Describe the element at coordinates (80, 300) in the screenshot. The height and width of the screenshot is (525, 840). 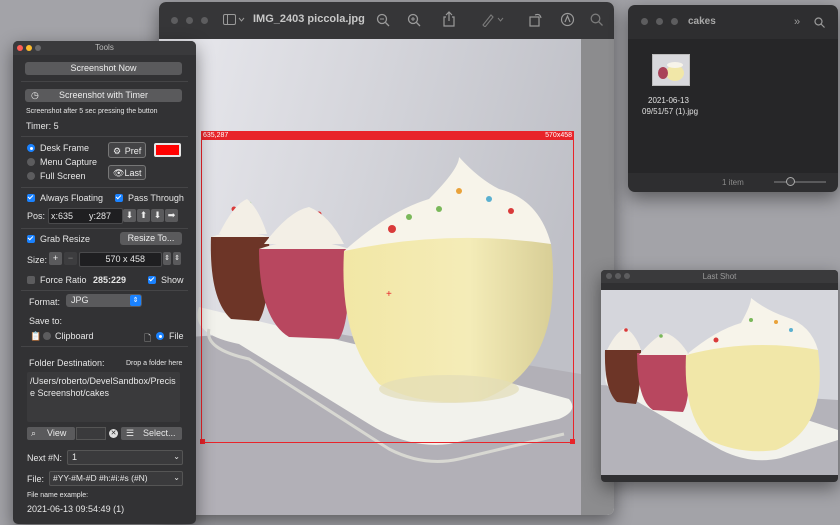
I see `format-value: JPG` at that location.